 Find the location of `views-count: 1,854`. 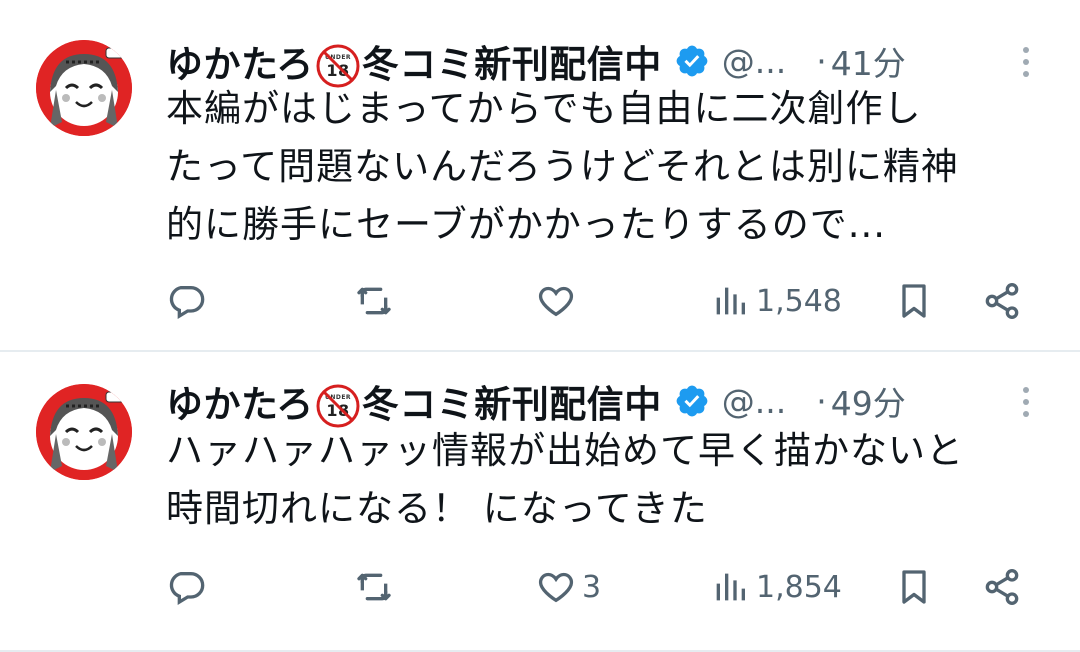

views-count: 1,854 is located at coordinates (799, 587).